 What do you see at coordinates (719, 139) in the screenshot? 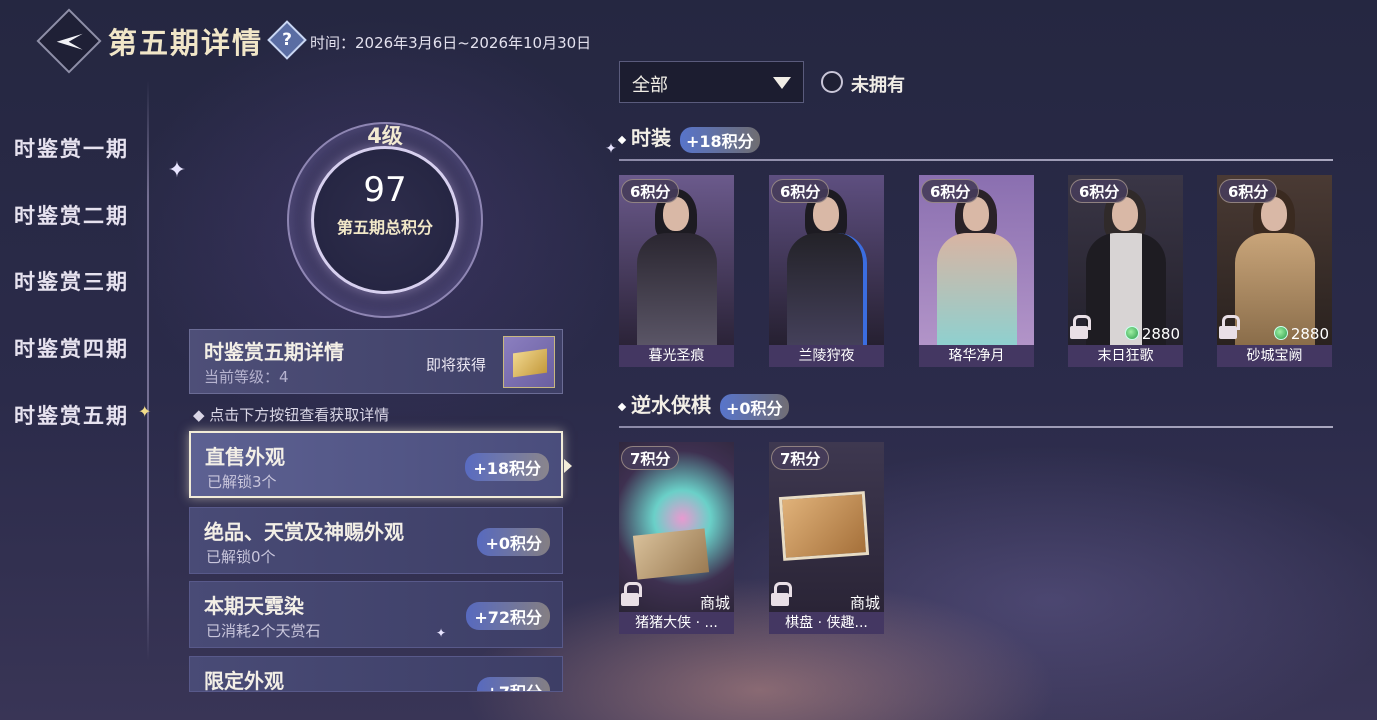
I see `section-points: +18积分` at bounding box center [719, 139].